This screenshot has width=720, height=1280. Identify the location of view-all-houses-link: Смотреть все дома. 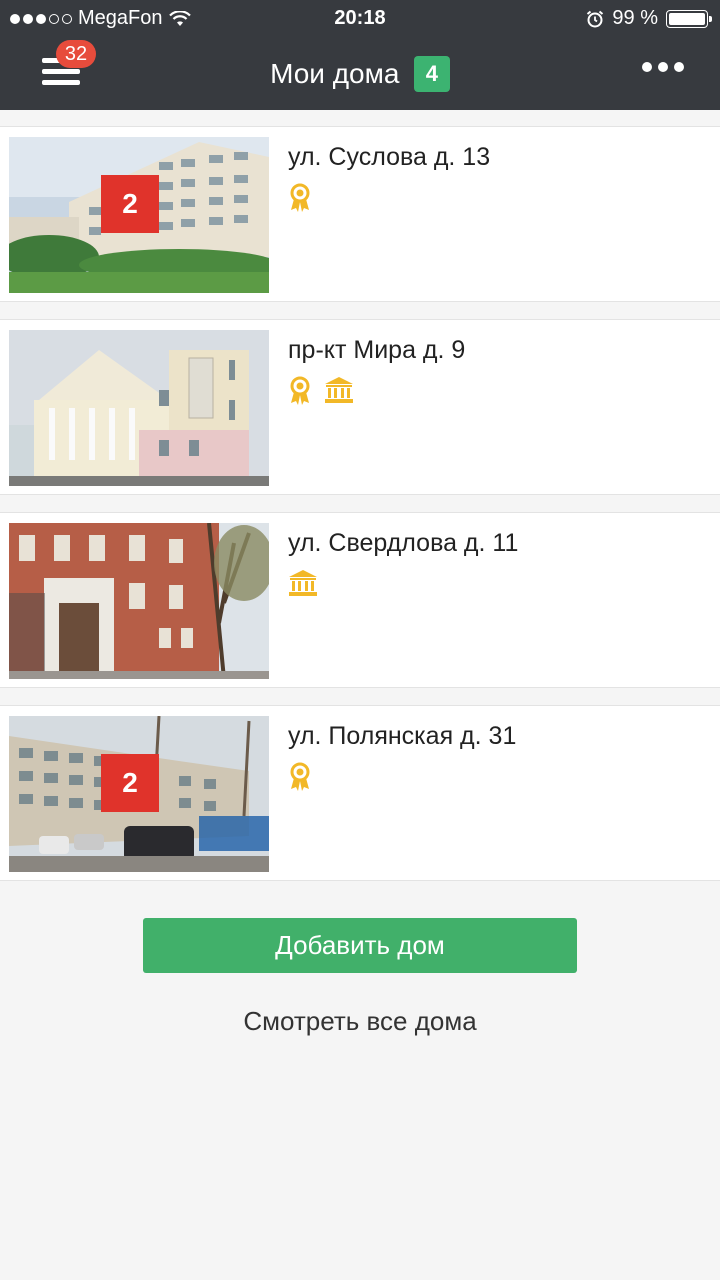
(360, 1021).